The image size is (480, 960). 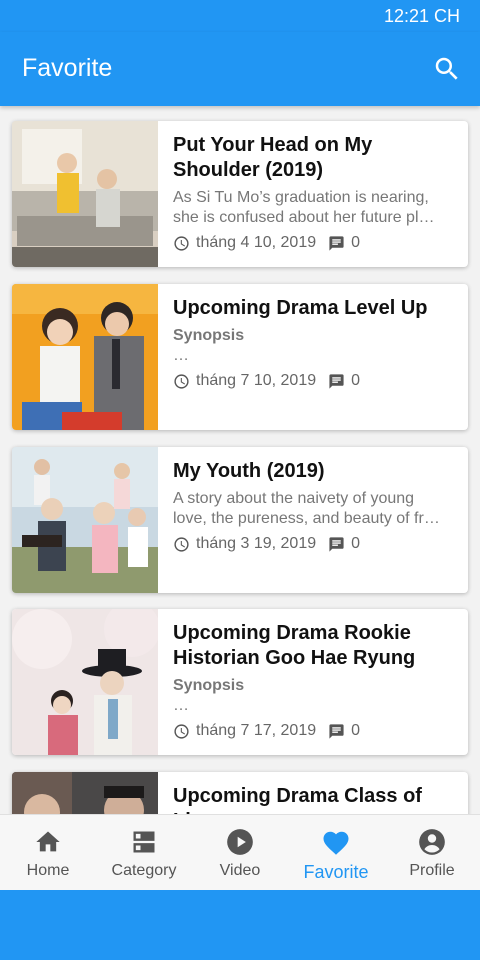 I want to click on nav-video: Video, so click(x=240, y=852).